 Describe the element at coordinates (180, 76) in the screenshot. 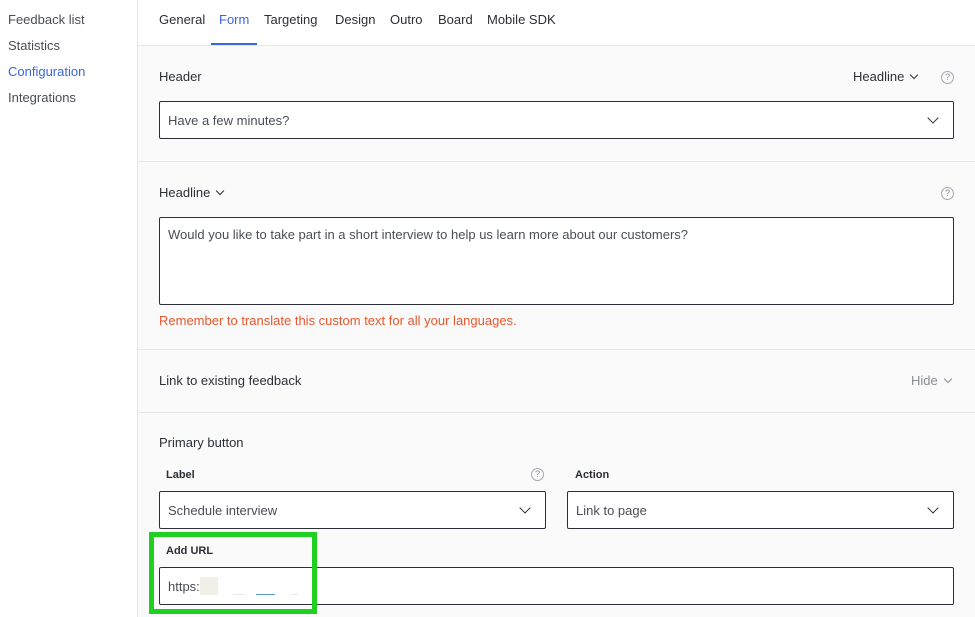

I see `header-title: Header` at that location.